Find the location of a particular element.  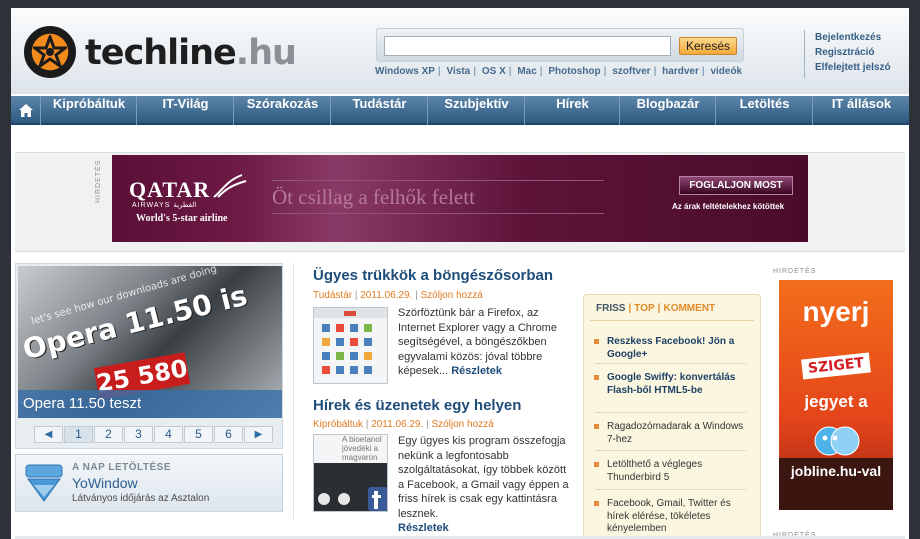

nav-item-szubjektiv: Szubjektív is located at coordinates (477, 110).